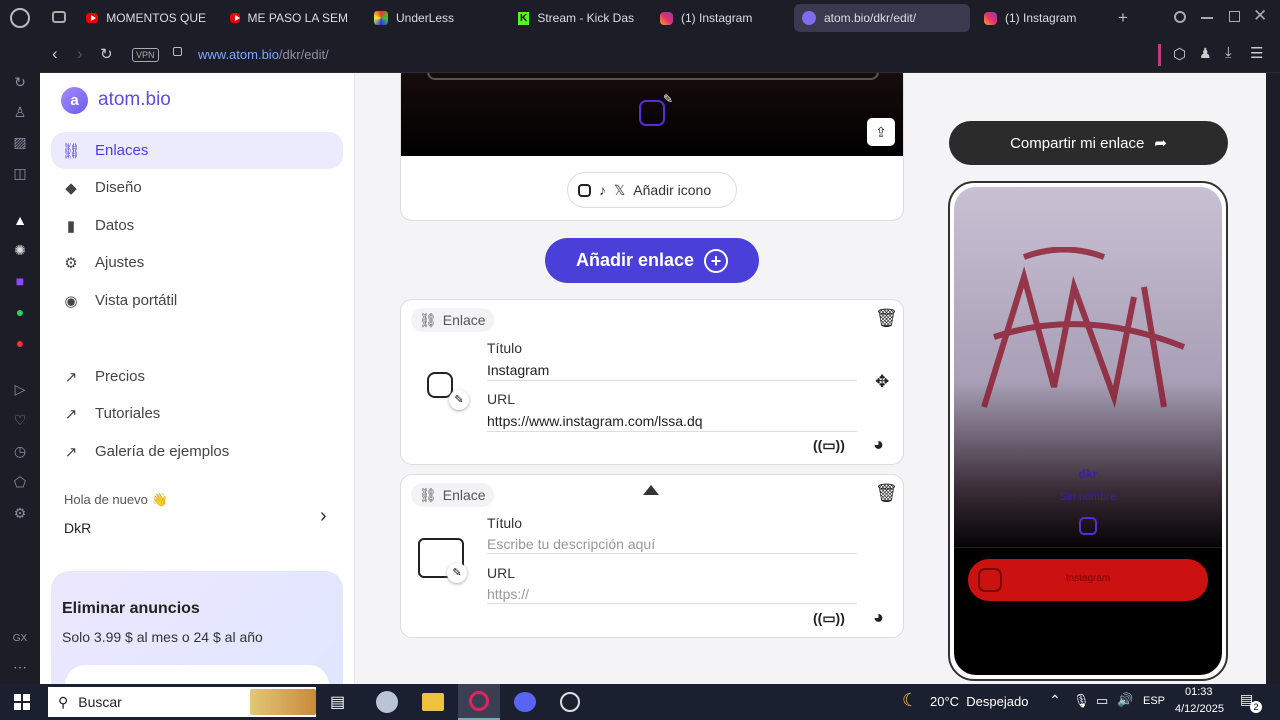 Image resolution: width=1280 pixels, height=720 pixels. Describe the element at coordinates (1081, 701) in the screenshot. I see `microphone-icon: 🎙` at that location.